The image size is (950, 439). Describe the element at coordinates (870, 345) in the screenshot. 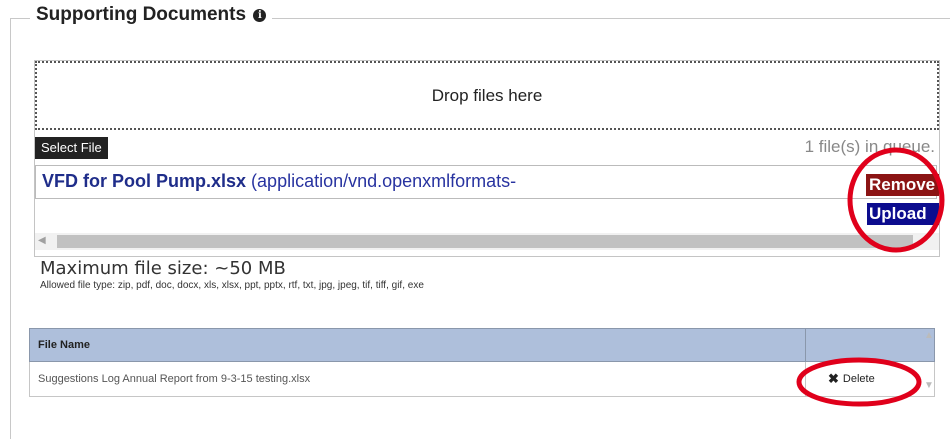

I see `column-header-actions` at that location.